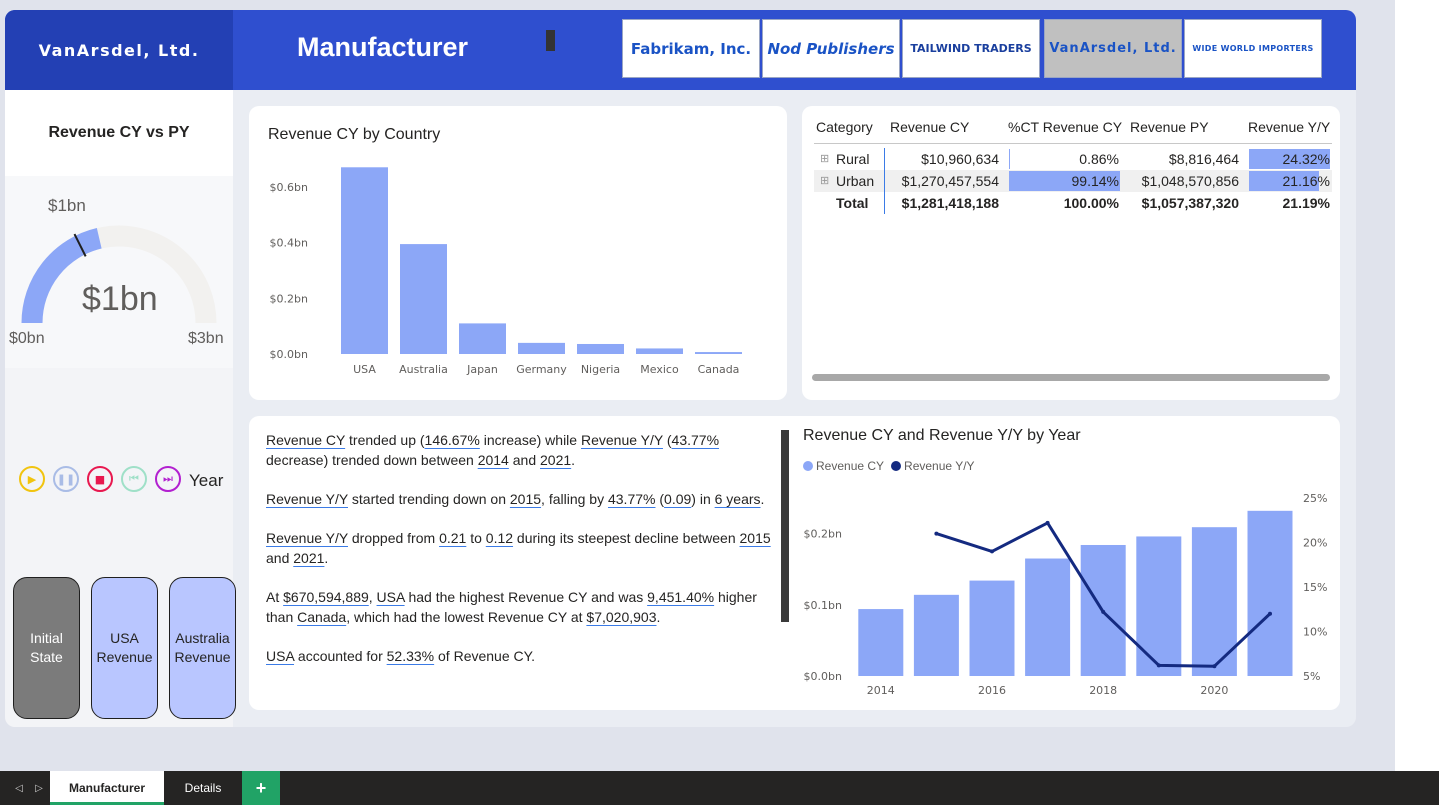  I want to click on x-tick-label: 2018, so click(1103, 690).